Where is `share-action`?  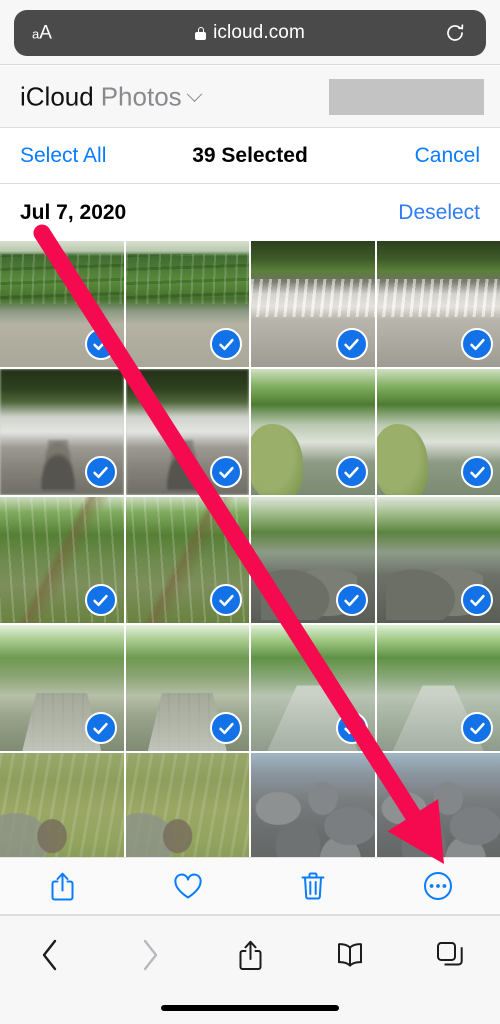 share-action is located at coordinates (62, 886).